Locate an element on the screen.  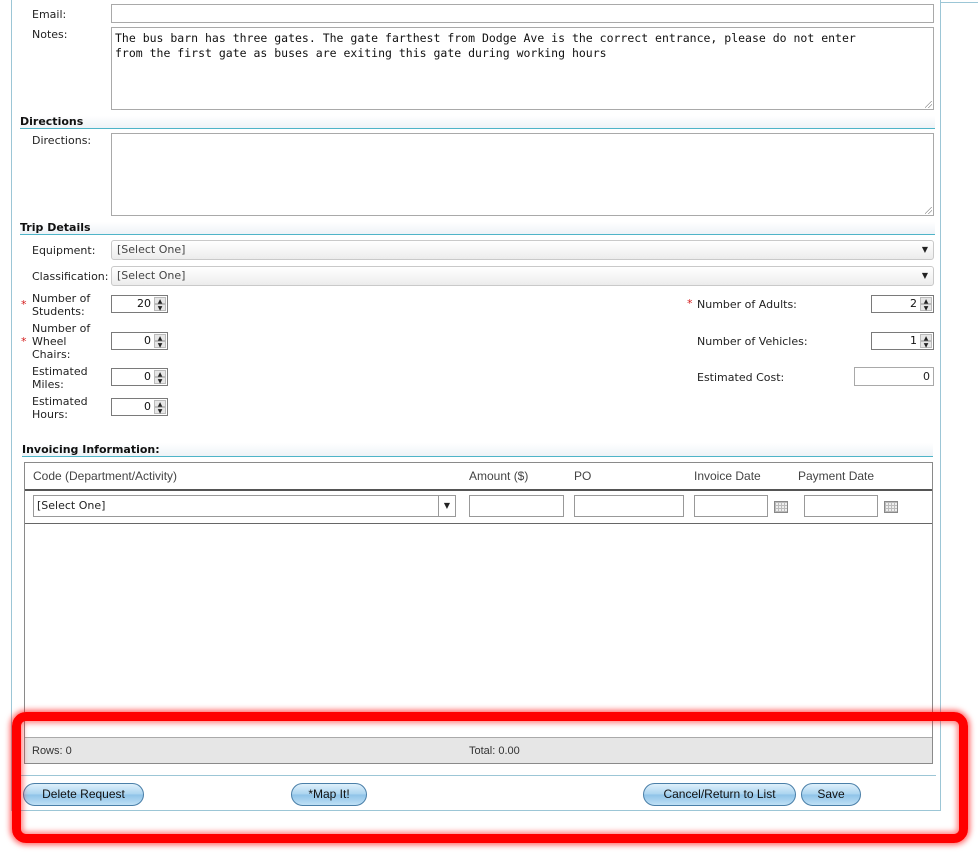
email-label: Email: is located at coordinates (49, 14).